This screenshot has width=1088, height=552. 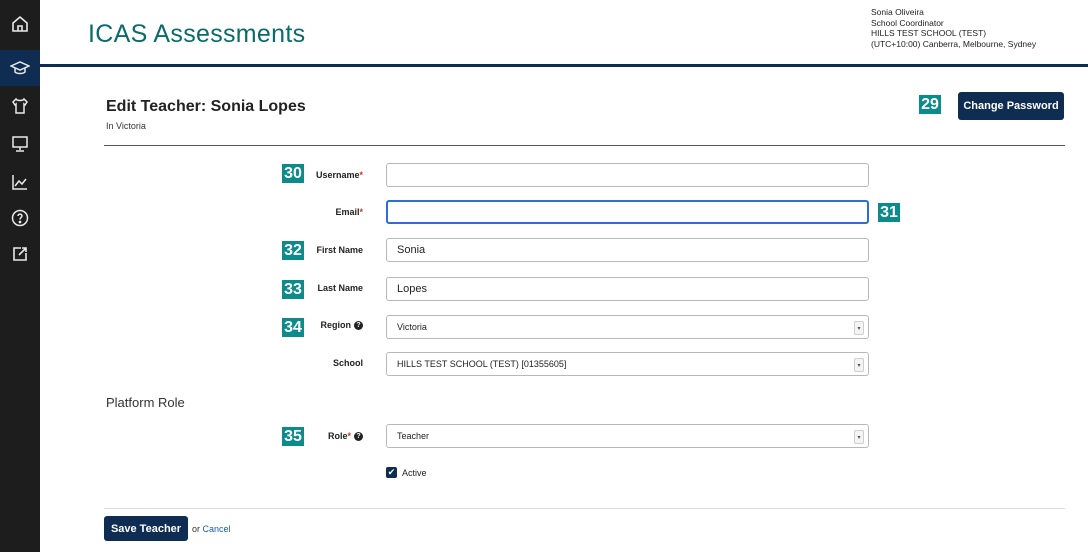 What do you see at coordinates (564, 65) in the screenshot?
I see `header-divider` at bounding box center [564, 65].